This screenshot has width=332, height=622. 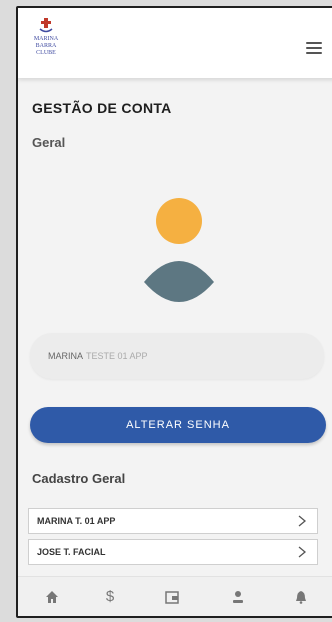 I want to click on cadastro-item-label: MARINA T. 01 APP, so click(x=76, y=521).